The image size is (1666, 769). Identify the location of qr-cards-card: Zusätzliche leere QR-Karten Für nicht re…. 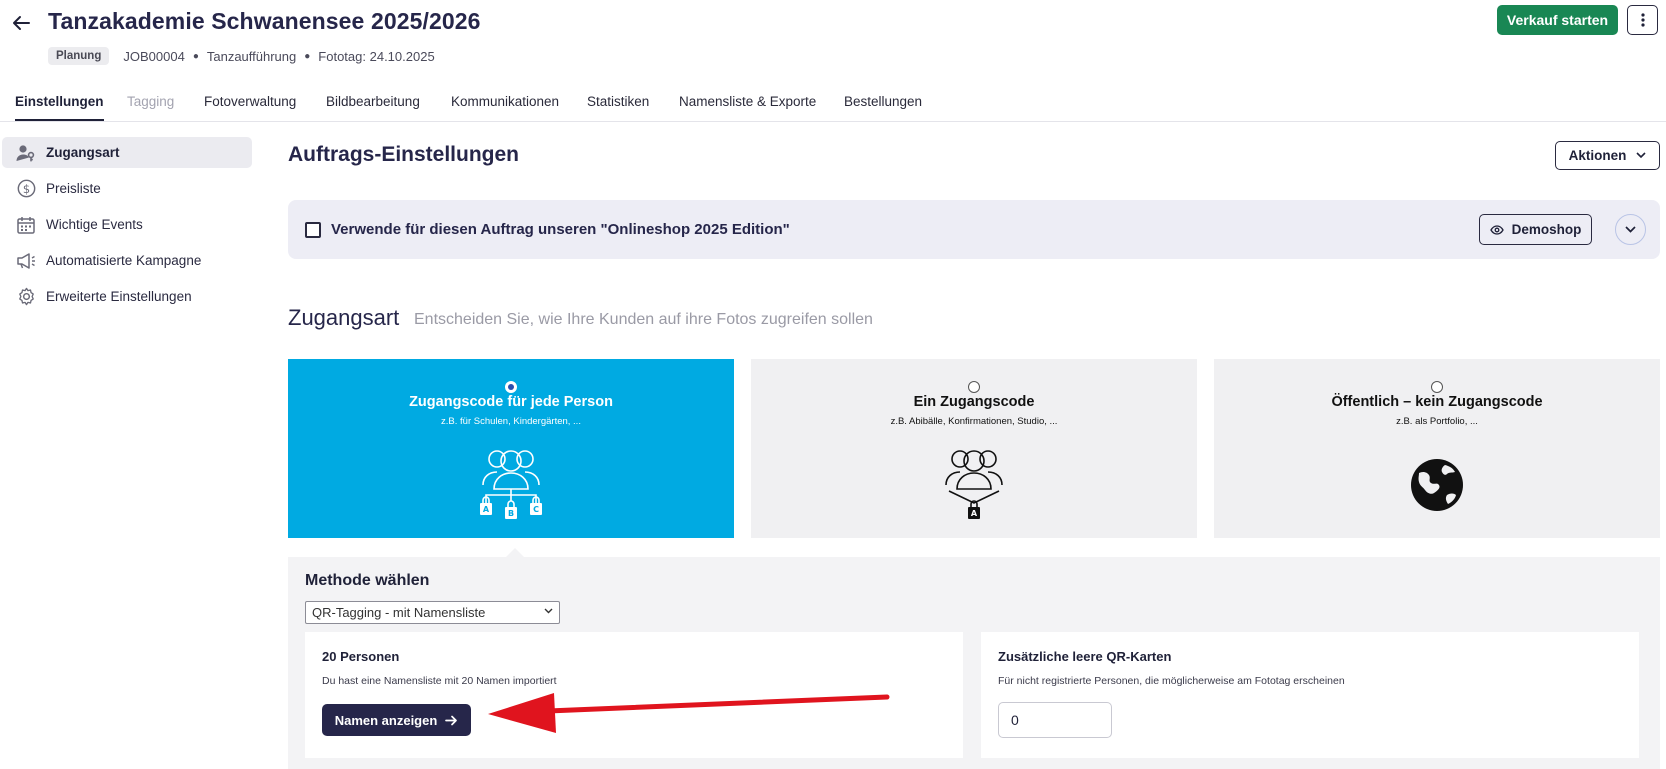
(1310, 695).